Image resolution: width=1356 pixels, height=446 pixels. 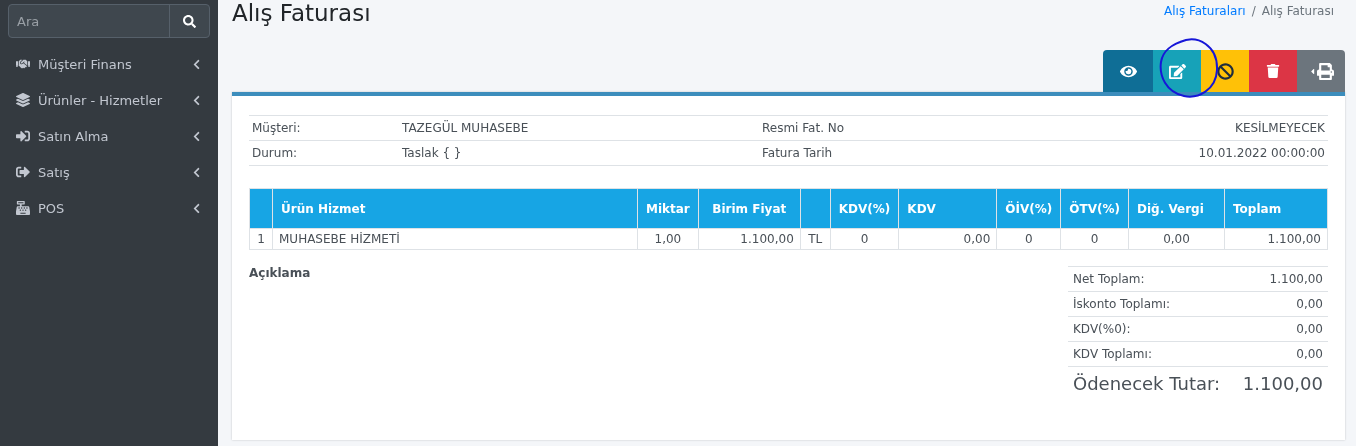 What do you see at coordinates (749, 208) in the screenshot?
I see `column-header: Birim Fiyat` at bounding box center [749, 208].